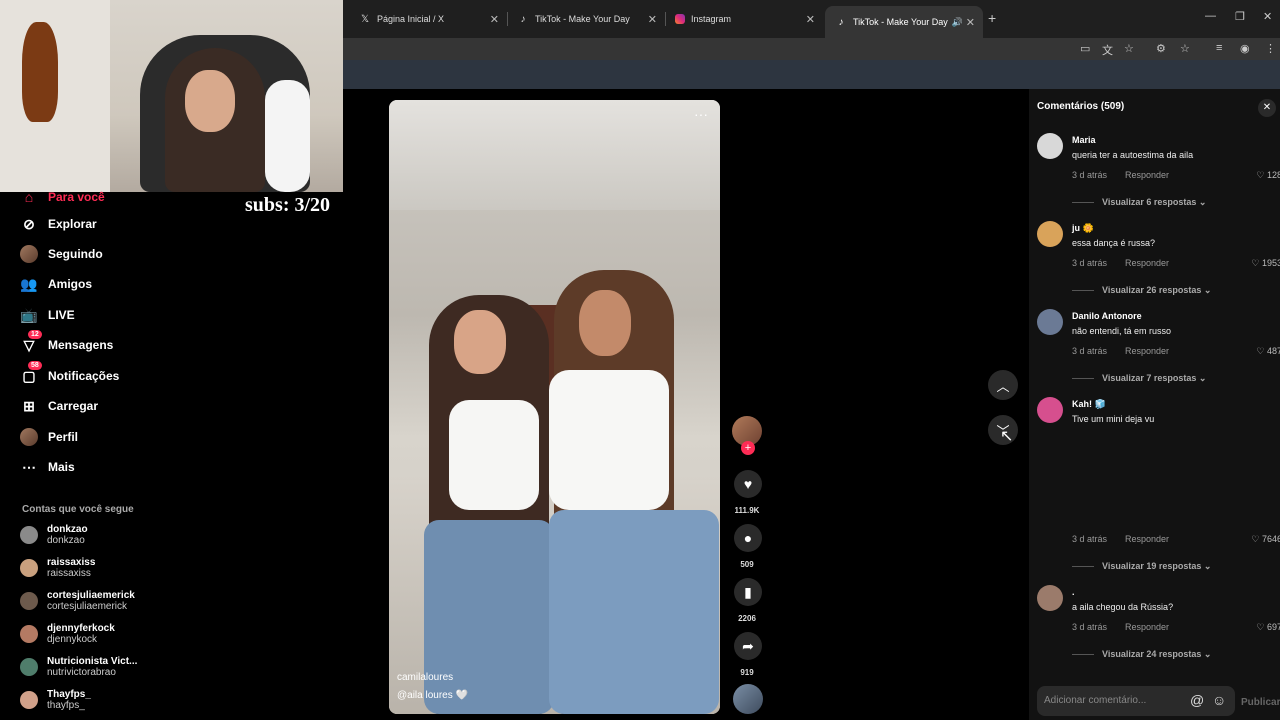 This screenshot has width=1280, height=720. I want to click on video-author: camilaloures, so click(425, 677).